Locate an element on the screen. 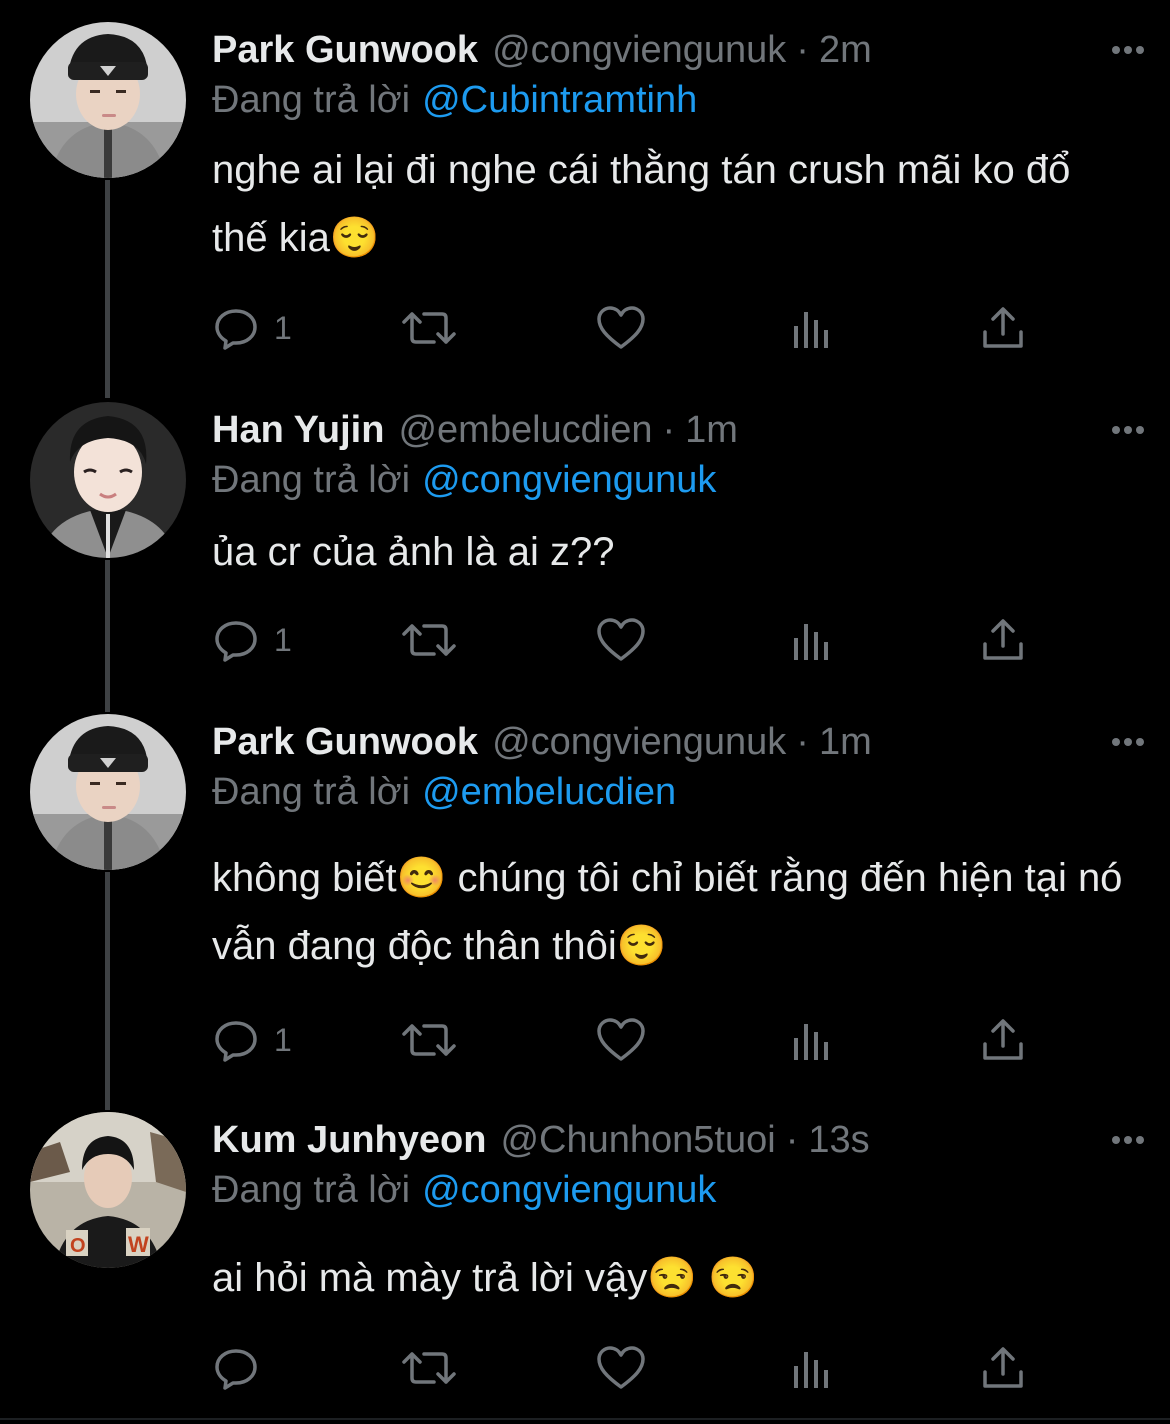 Image resolution: width=1170 pixels, height=1424 pixels. svg-text: O is located at coordinates (78, 1246).